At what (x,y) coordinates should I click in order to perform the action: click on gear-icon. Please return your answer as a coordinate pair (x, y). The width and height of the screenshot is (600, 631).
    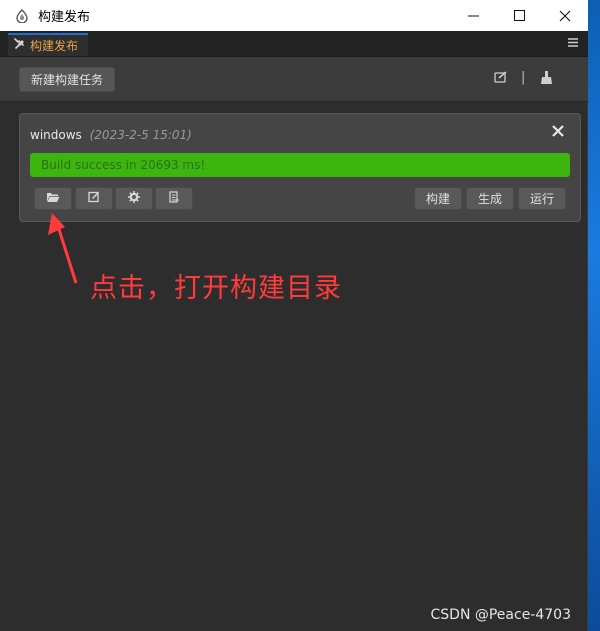
    Looking at the image, I should click on (134, 198).